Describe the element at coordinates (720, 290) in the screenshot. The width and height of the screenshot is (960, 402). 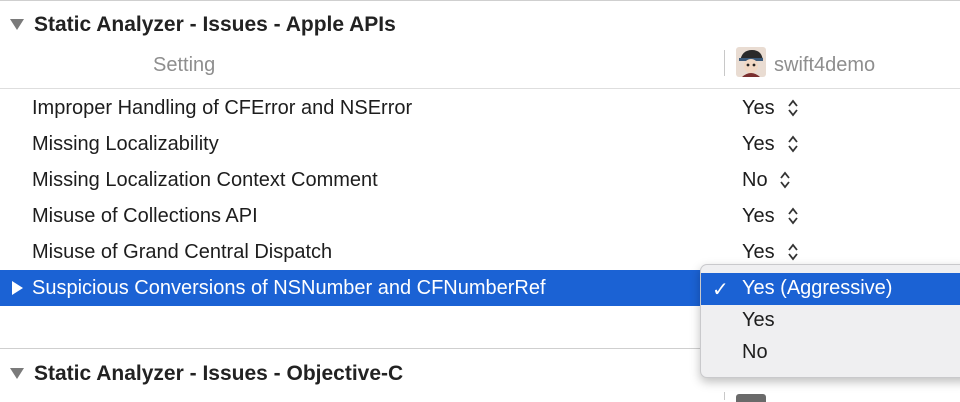
I see `checkmark-icon: ✓` at that location.